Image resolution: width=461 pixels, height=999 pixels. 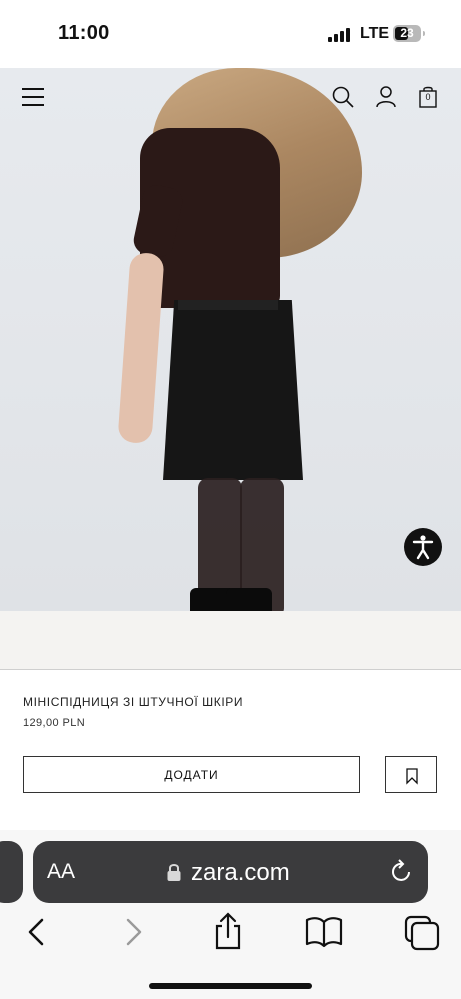 I want to click on model-boot, so click(x=249, y=599).